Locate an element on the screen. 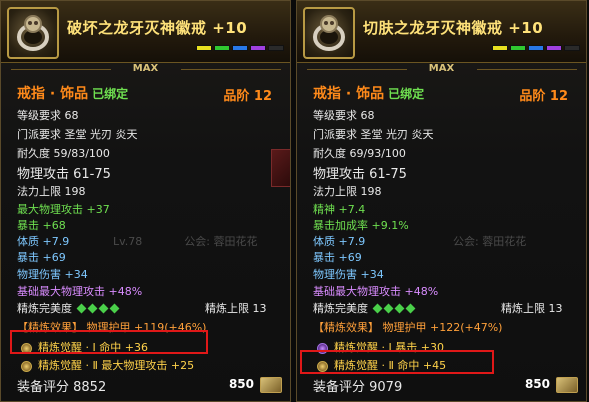 The width and height of the screenshot is (589, 402). tooltip-header: 切肤之龙牙灭神徽戒 +10 is located at coordinates (441, 32).